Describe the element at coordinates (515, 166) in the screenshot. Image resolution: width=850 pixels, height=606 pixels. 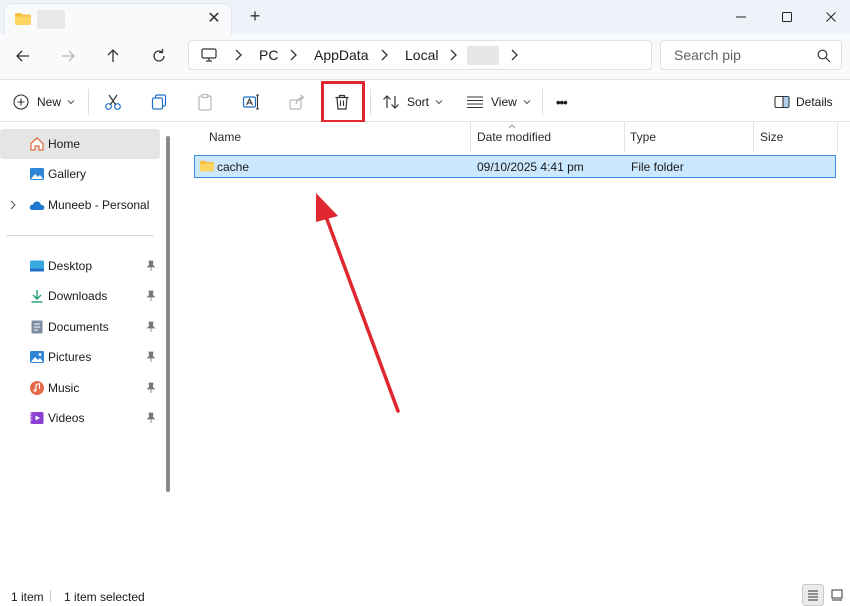
I see `table-row: cache 09/10/2025 4:41 pm File folder` at that location.